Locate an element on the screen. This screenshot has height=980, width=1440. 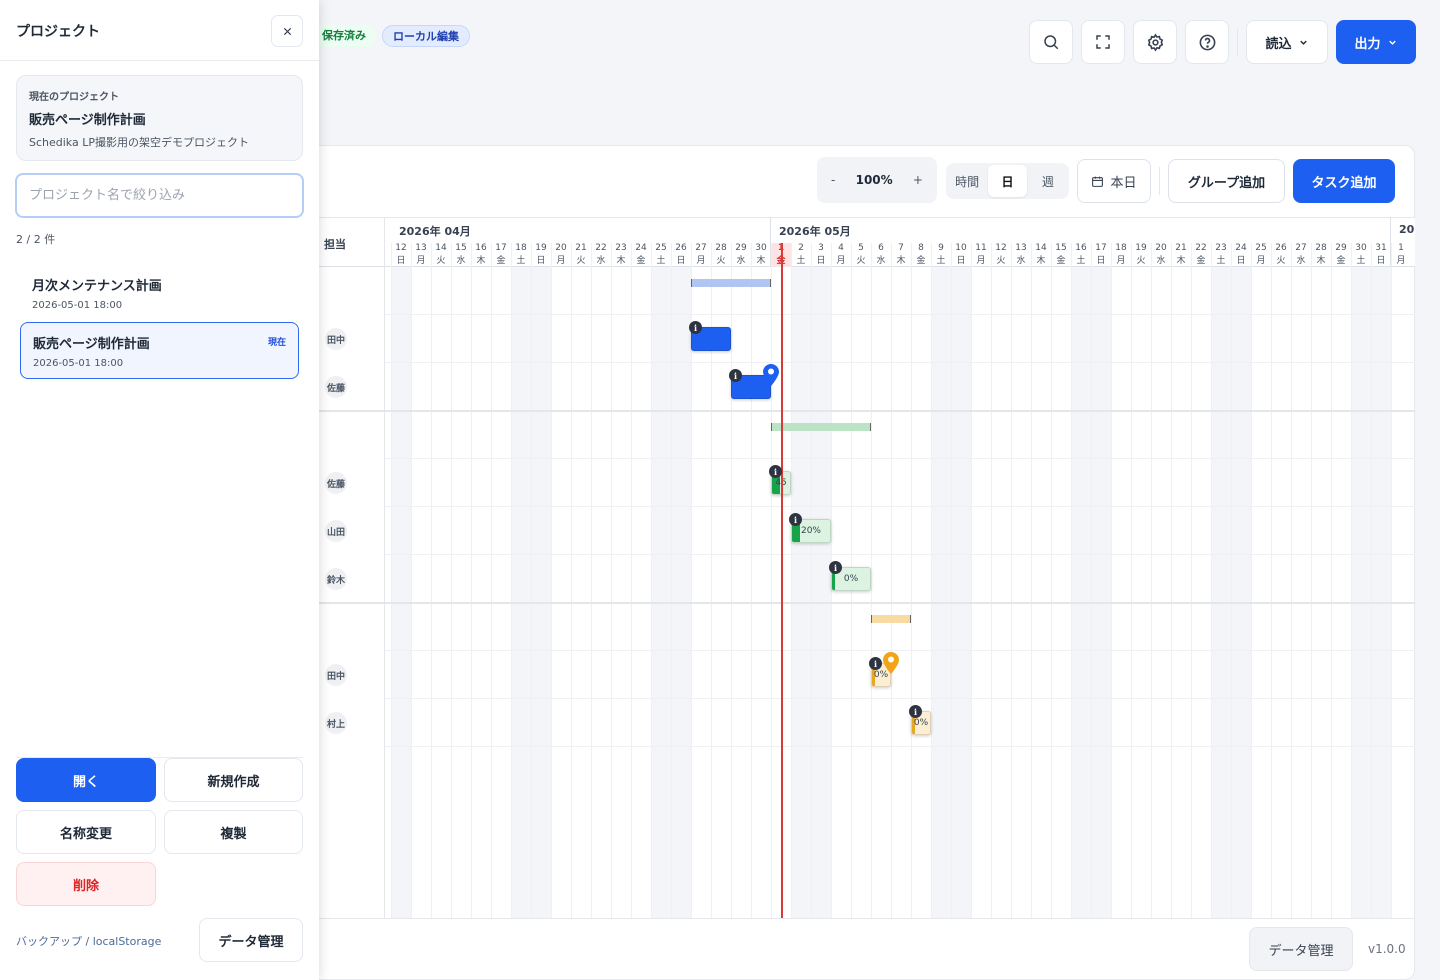
search-icon is located at coordinates (1051, 42).